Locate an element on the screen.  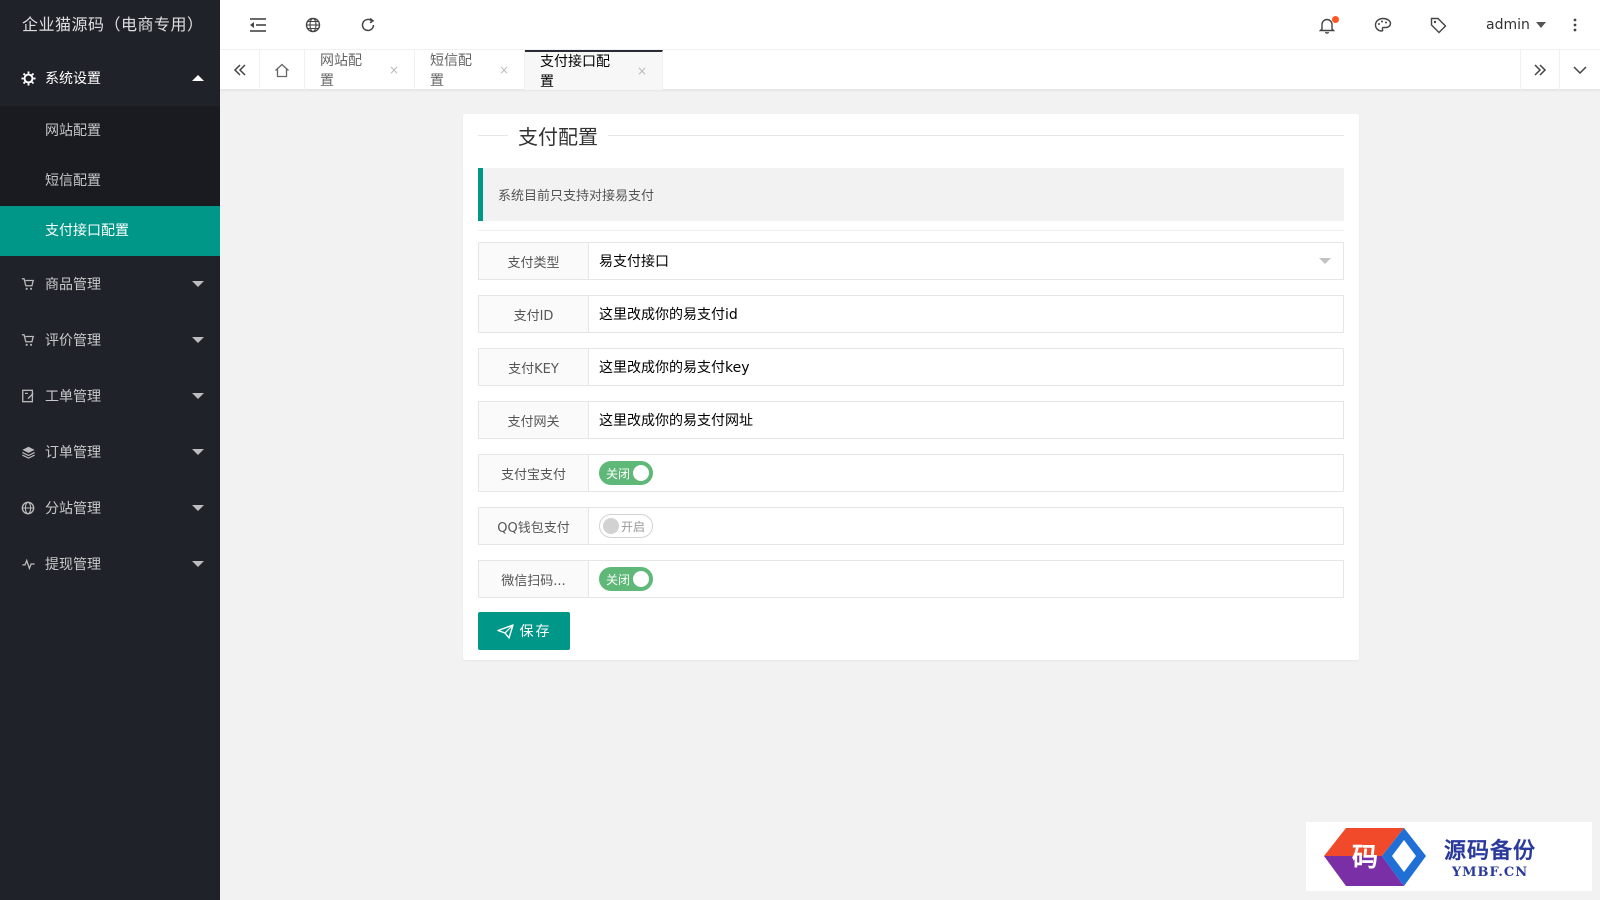
top-header: admin is located at coordinates (910, 25).